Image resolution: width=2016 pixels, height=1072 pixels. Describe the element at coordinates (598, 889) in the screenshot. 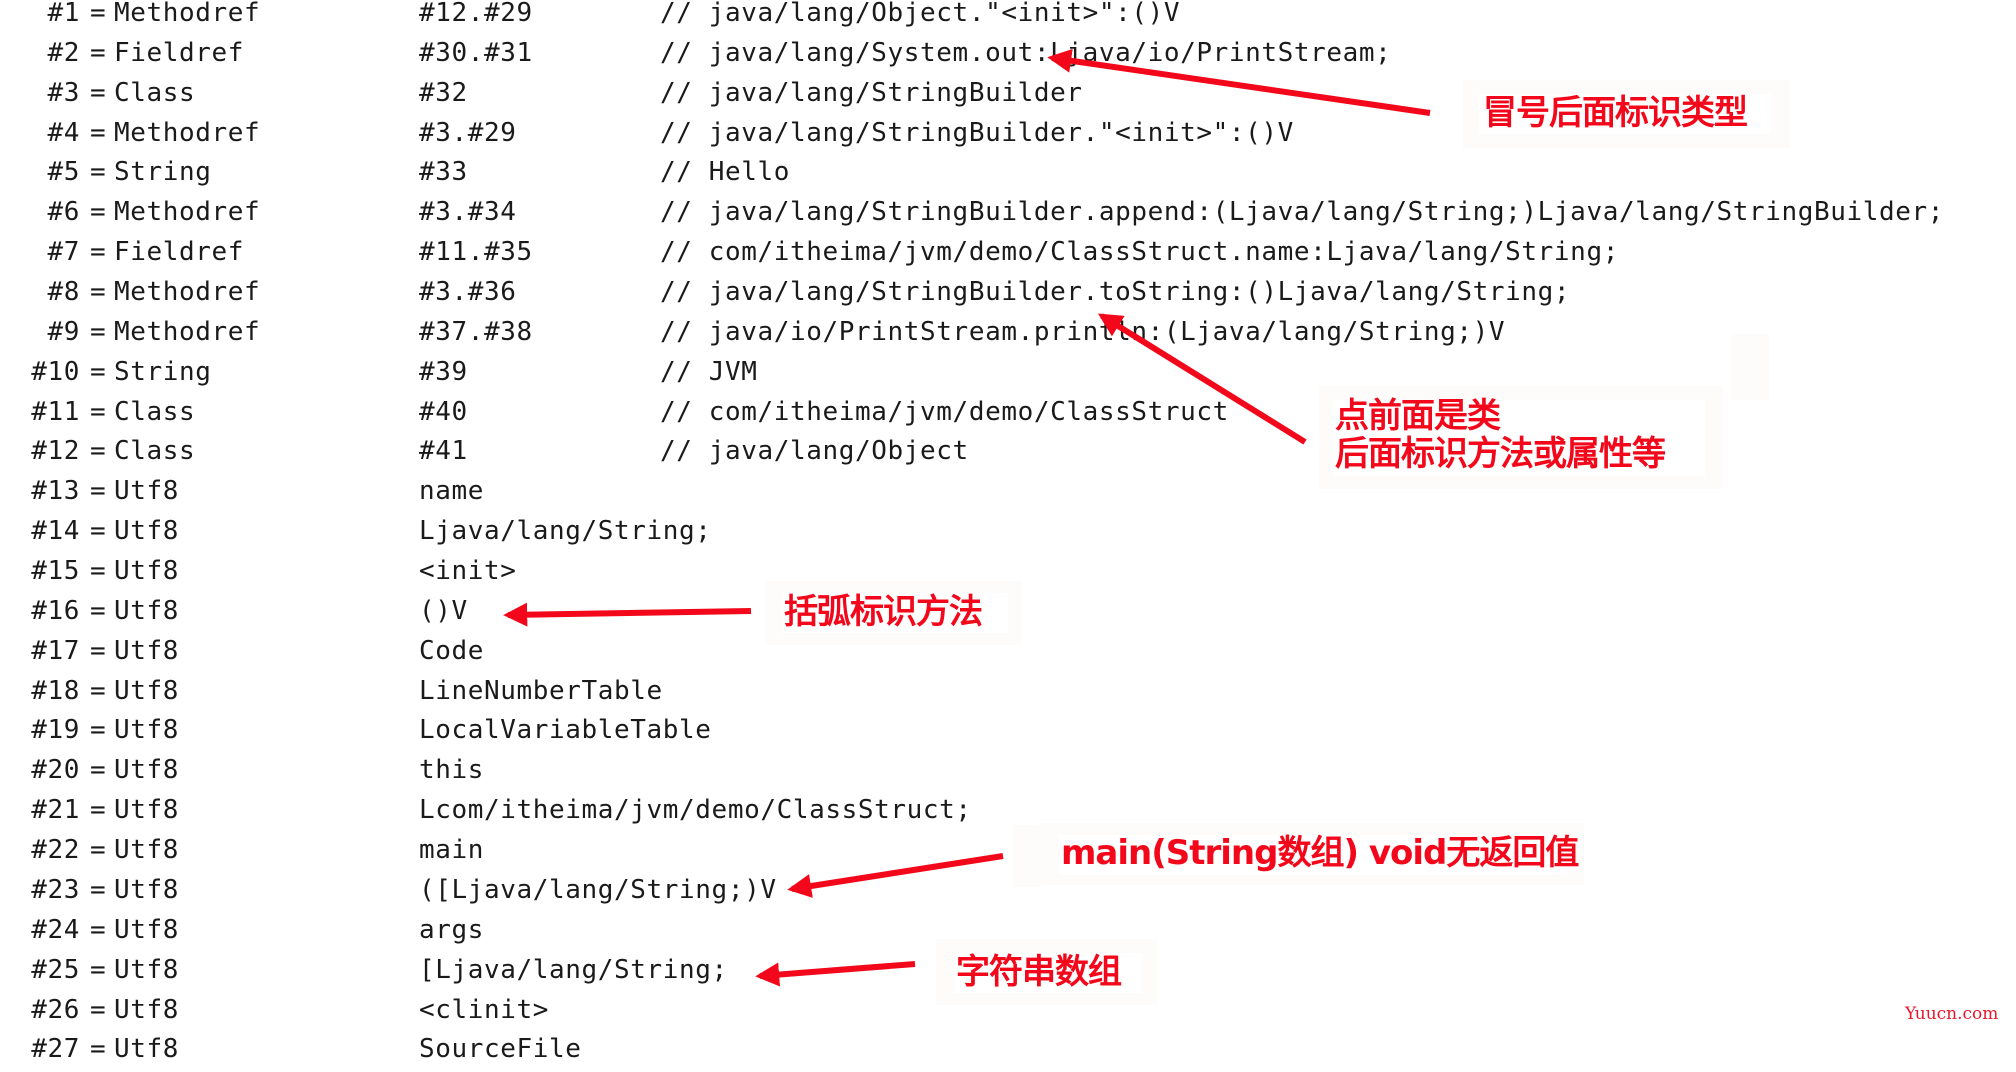

I see `entry-ref: ([Ljava/lang/String;)V` at that location.